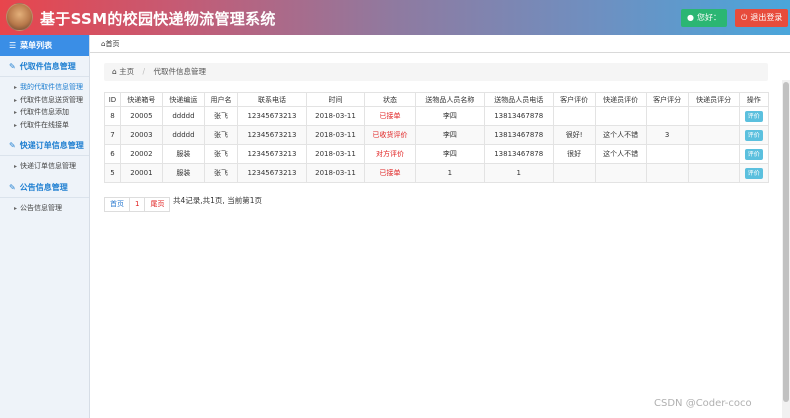  I want to click on breadcrumb-current: 代取件信息管理, so click(179, 71).